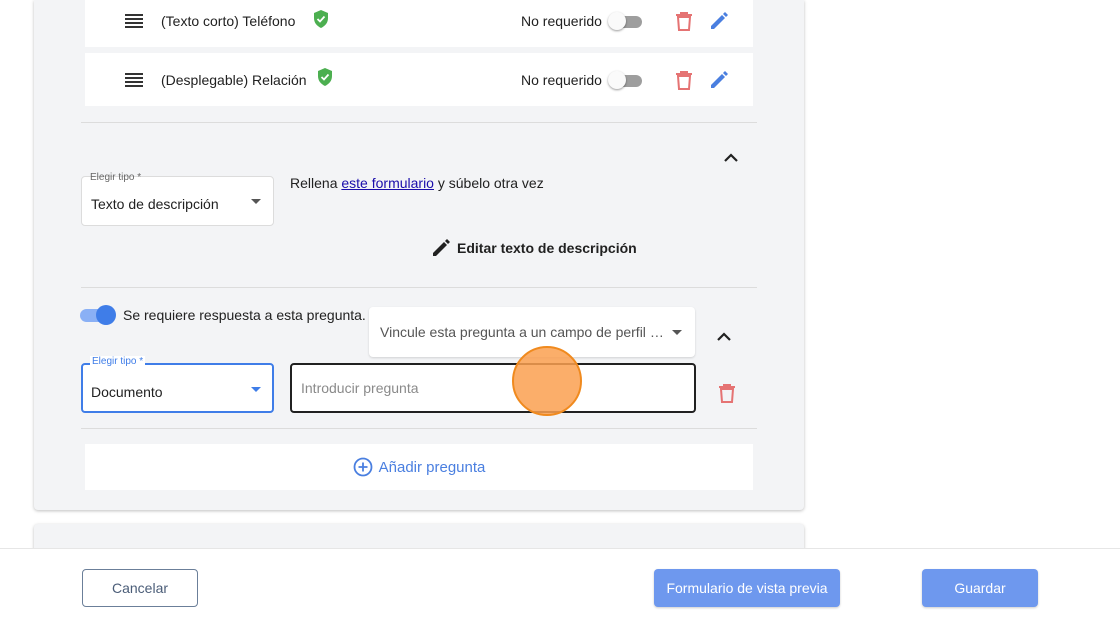  I want to click on description-text-end: y súbelo otra vez, so click(488, 183).